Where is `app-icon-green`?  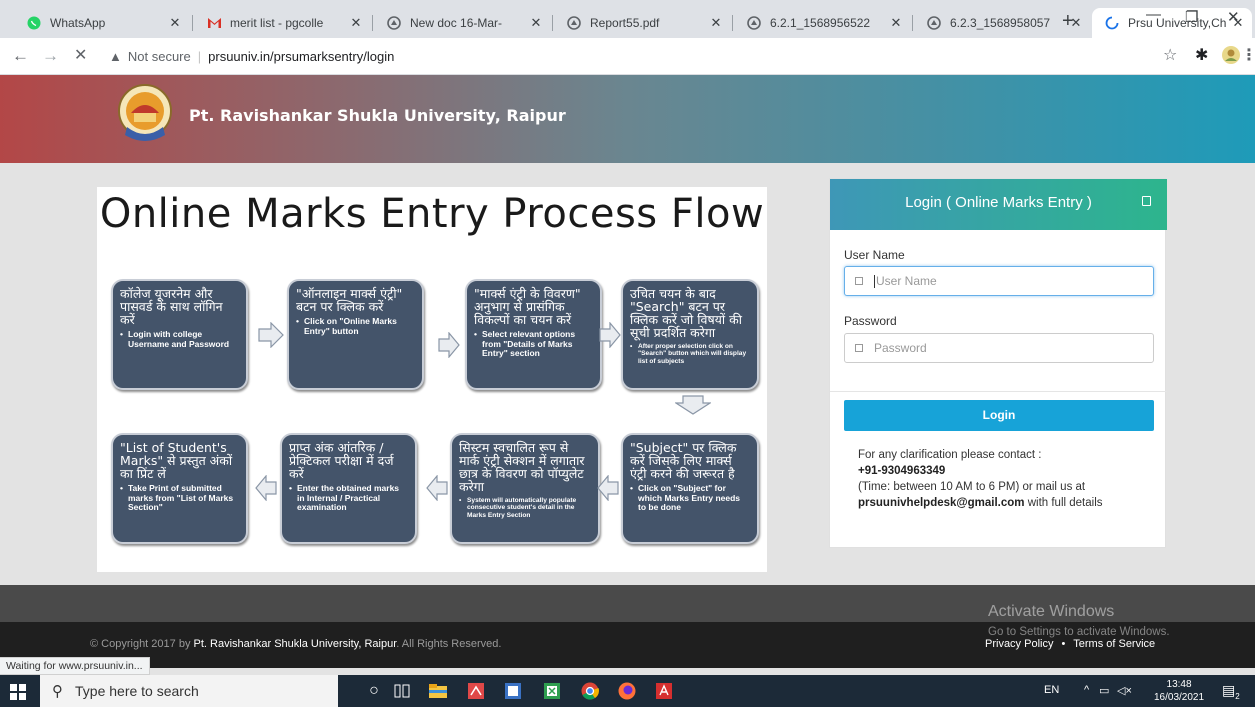 app-icon-green is located at coordinates (552, 691).